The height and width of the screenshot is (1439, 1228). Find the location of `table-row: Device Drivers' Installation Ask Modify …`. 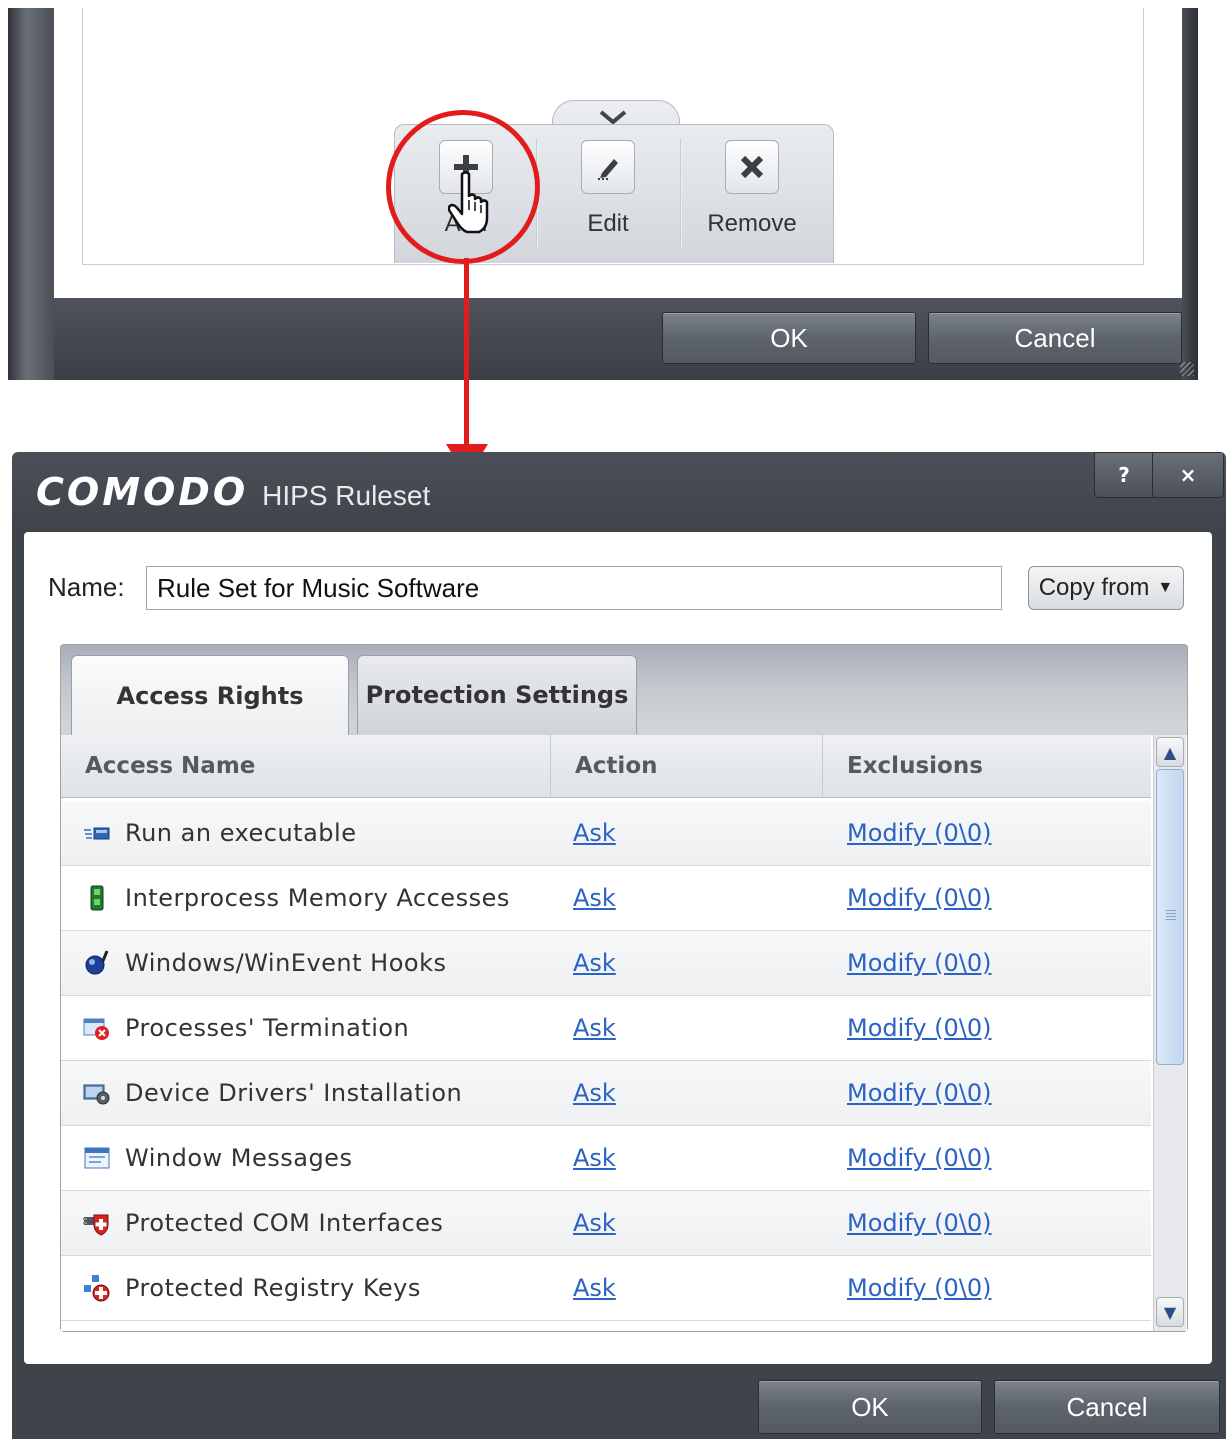

table-row: Device Drivers' Installation Ask Modify … is located at coordinates (606, 1093).